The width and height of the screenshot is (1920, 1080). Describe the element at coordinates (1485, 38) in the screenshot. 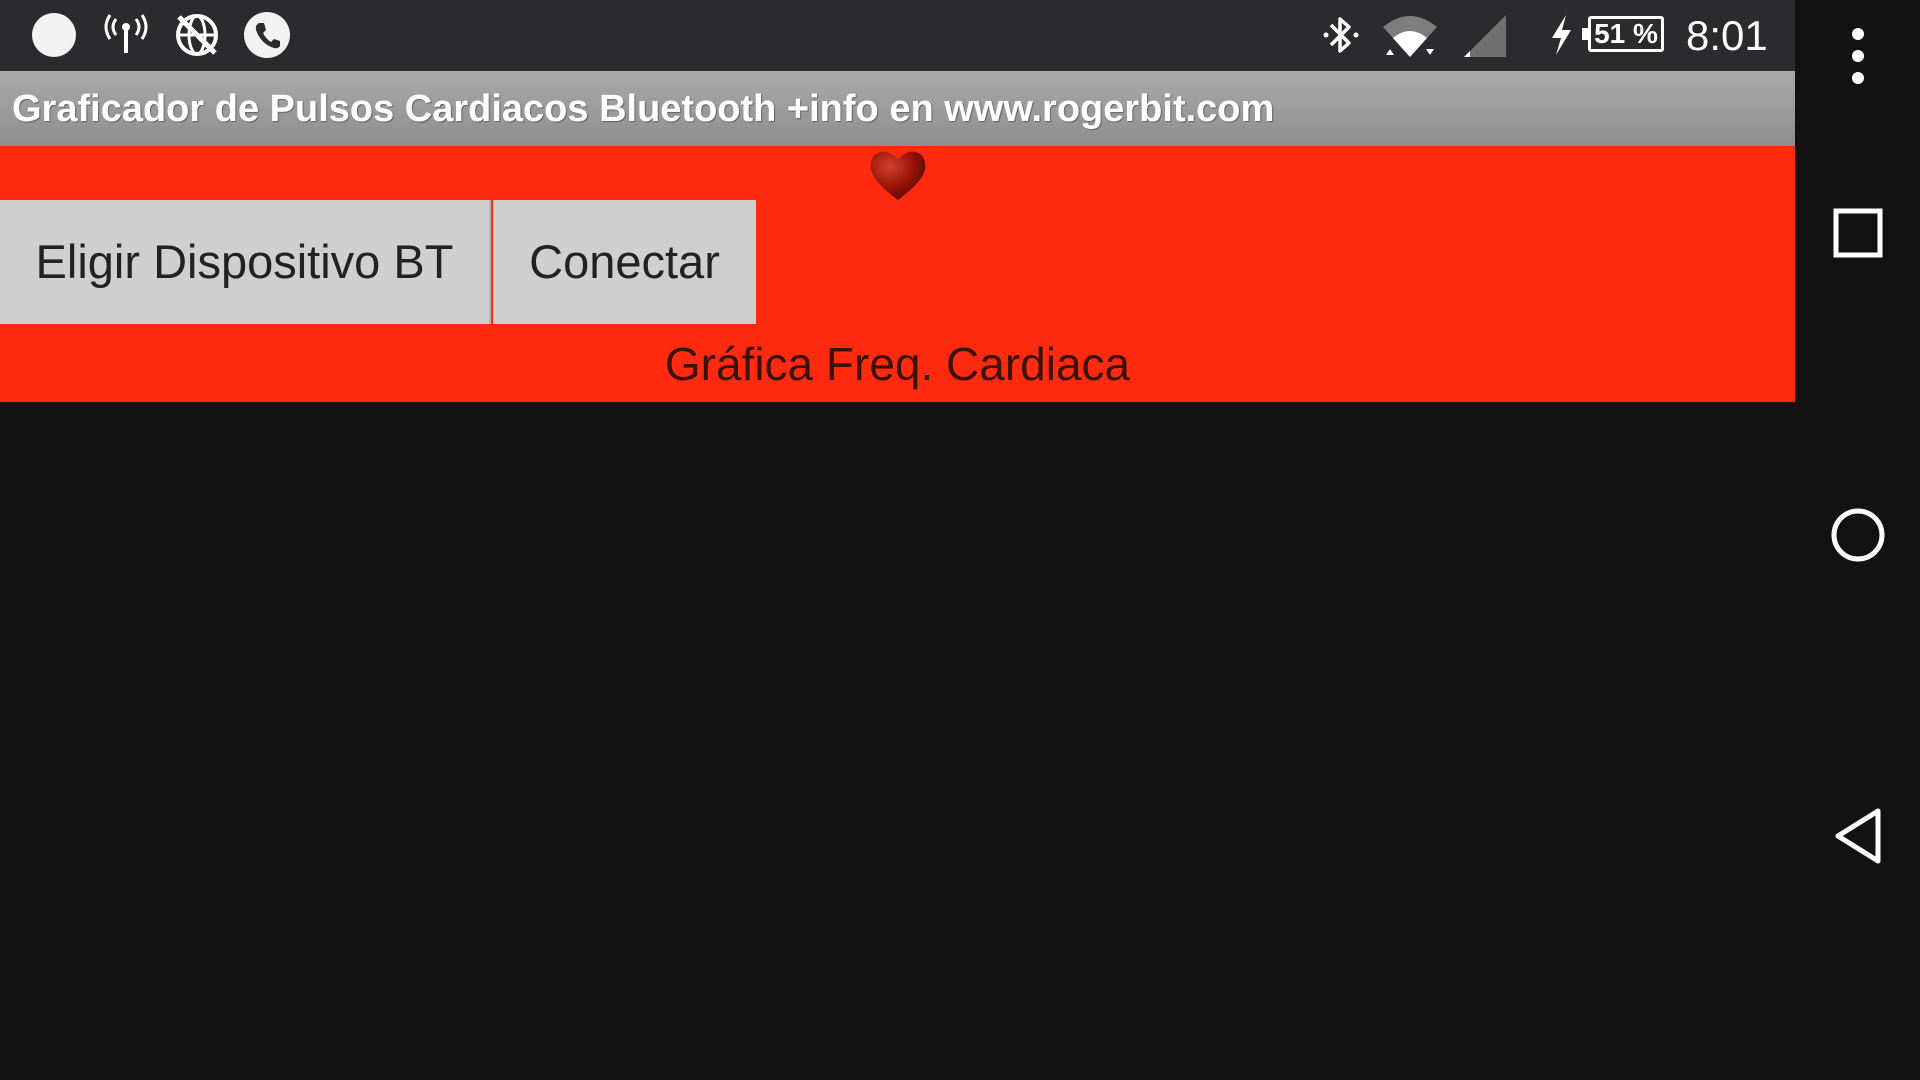

I see `cell-signal-icon` at that location.